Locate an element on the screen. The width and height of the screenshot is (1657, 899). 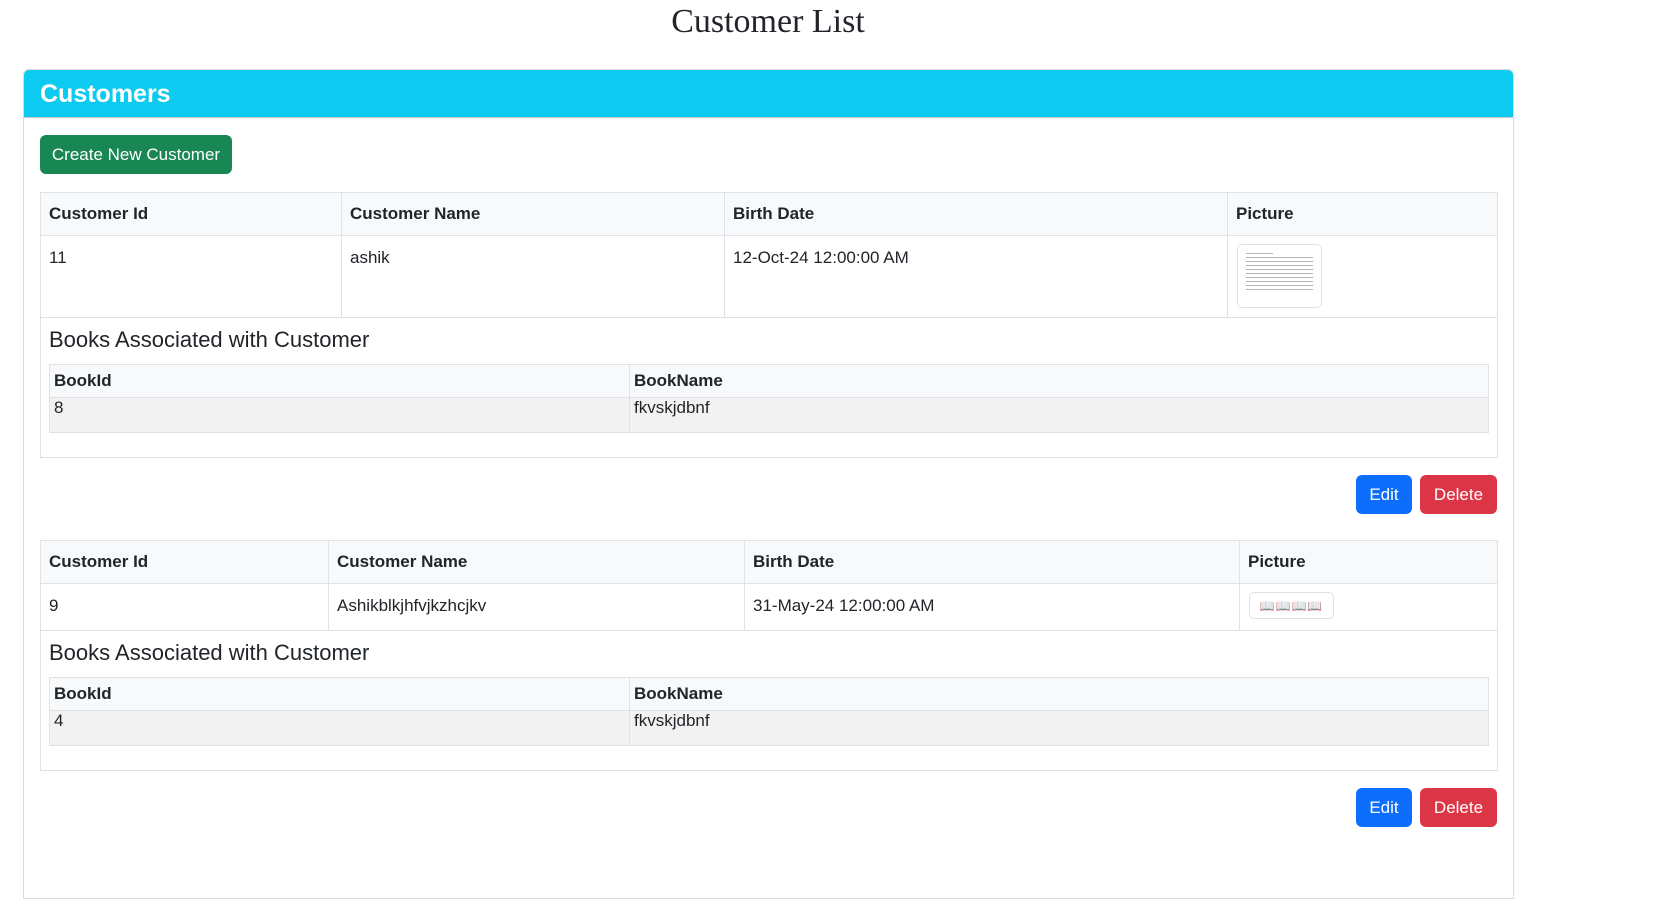
book-id-cell: 4 is located at coordinates (339, 728).